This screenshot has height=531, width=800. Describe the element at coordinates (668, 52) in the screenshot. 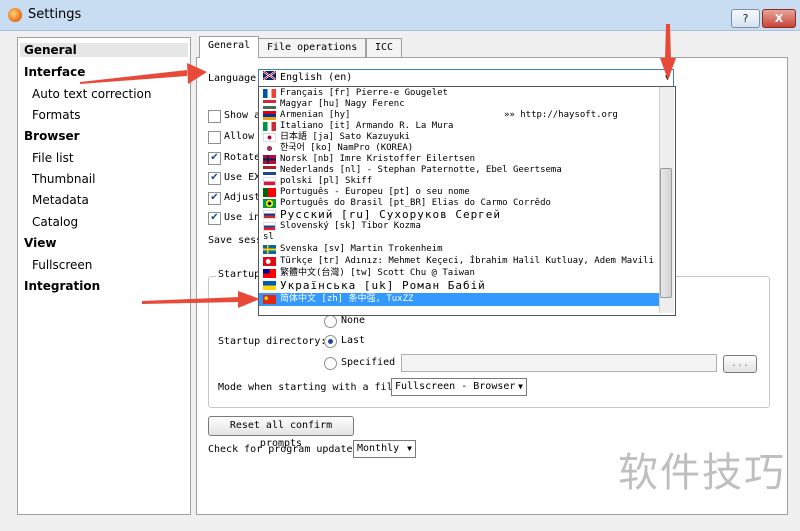

I see `arrow-to-dropdown-button` at that location.